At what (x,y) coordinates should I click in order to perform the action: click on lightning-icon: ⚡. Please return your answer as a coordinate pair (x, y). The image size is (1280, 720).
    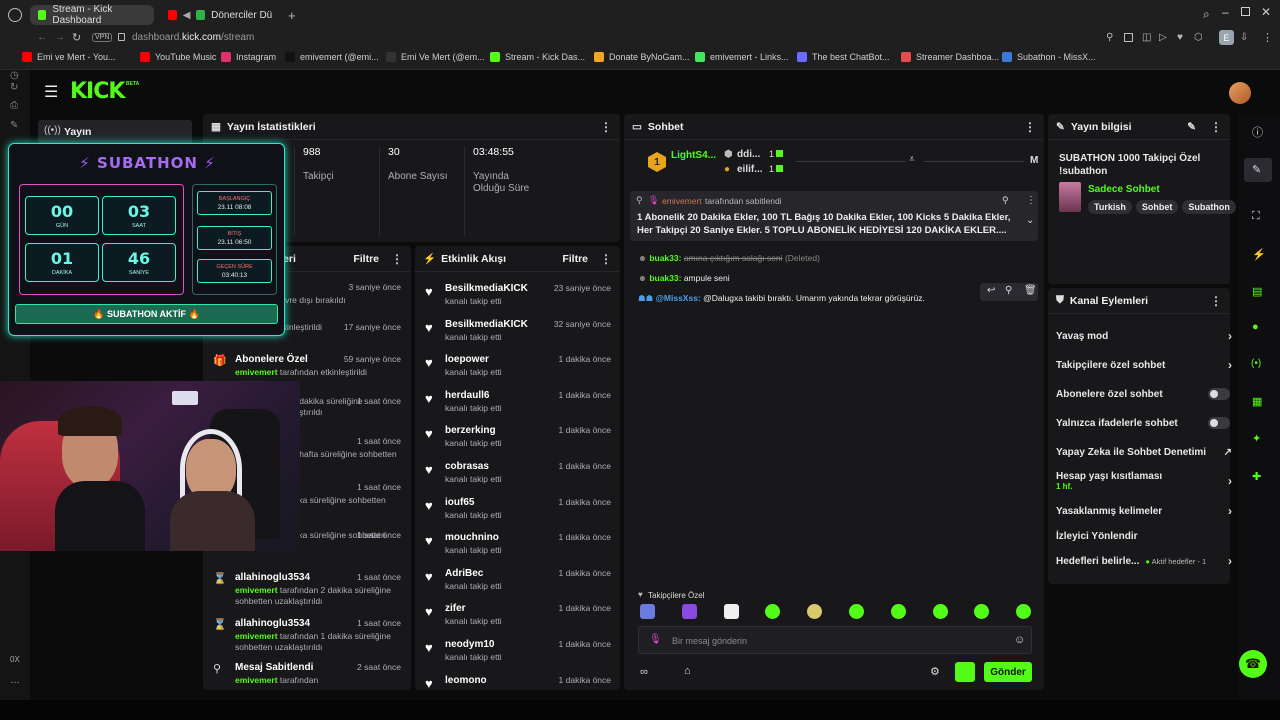
    Looking at the image, I should click on (1259, 254).